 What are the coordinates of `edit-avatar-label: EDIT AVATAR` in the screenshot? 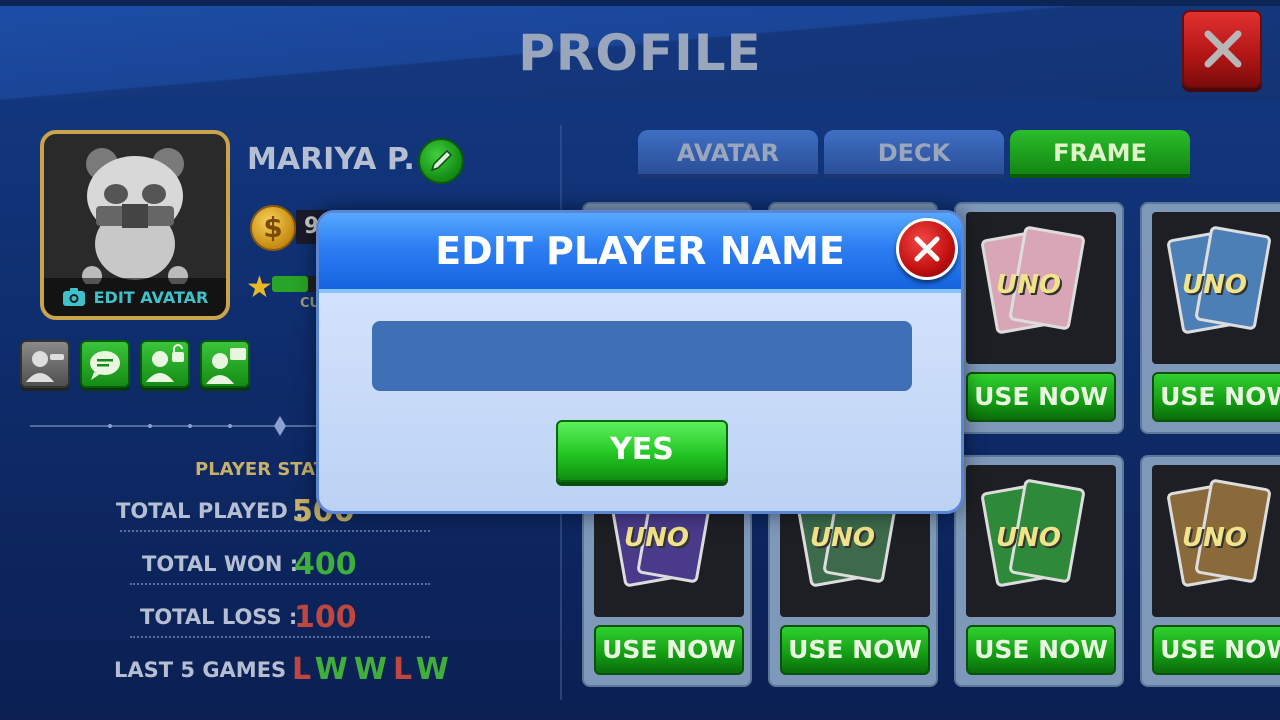 It's located at (151, 297).